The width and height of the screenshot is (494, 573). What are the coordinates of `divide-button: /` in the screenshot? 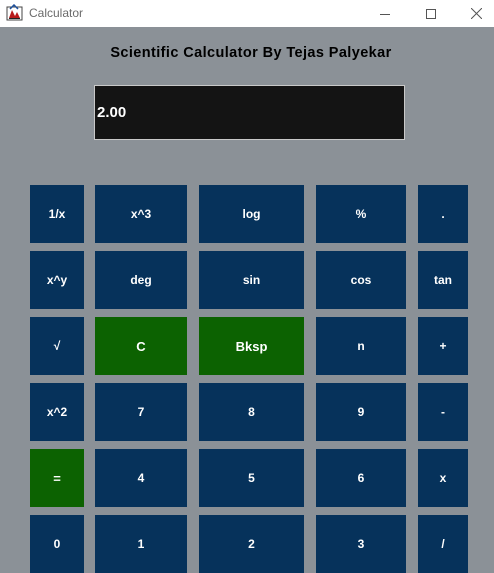 It's located at (443, 544).